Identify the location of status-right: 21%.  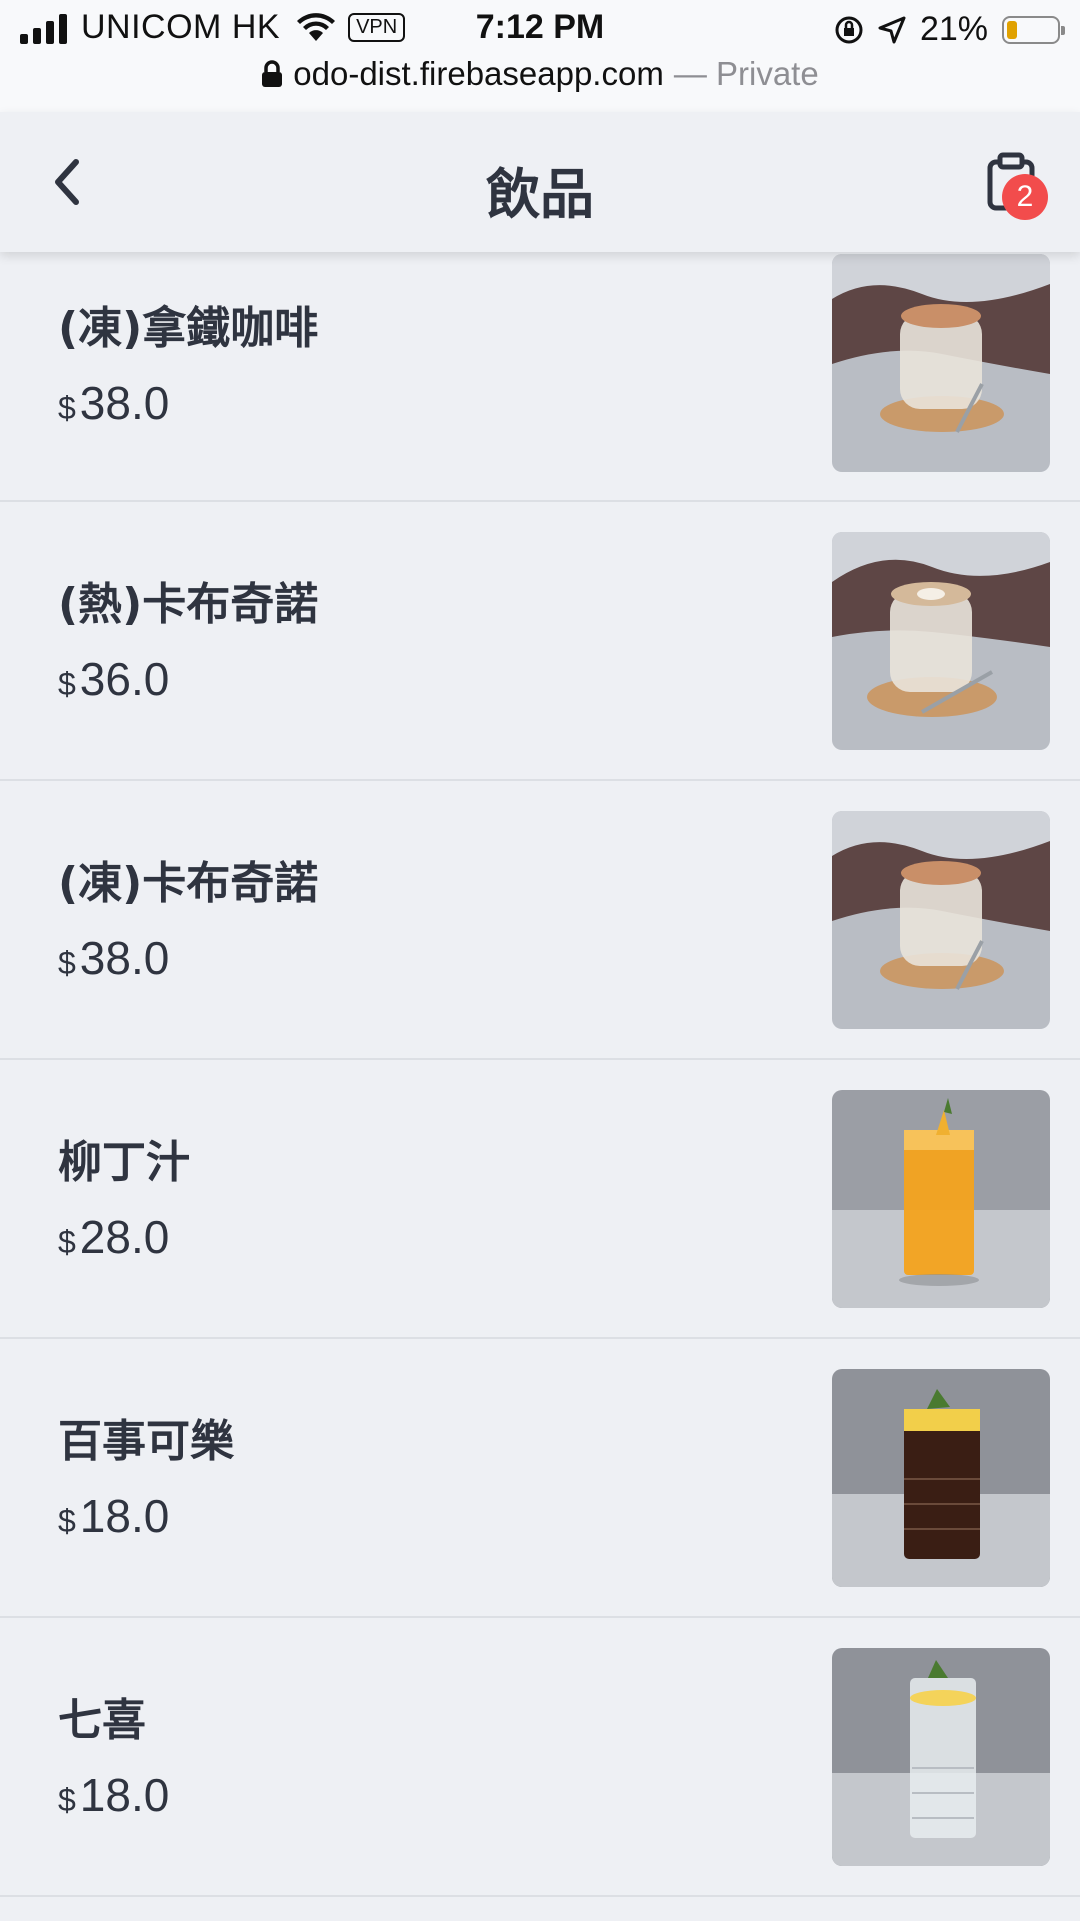
(949, 29).